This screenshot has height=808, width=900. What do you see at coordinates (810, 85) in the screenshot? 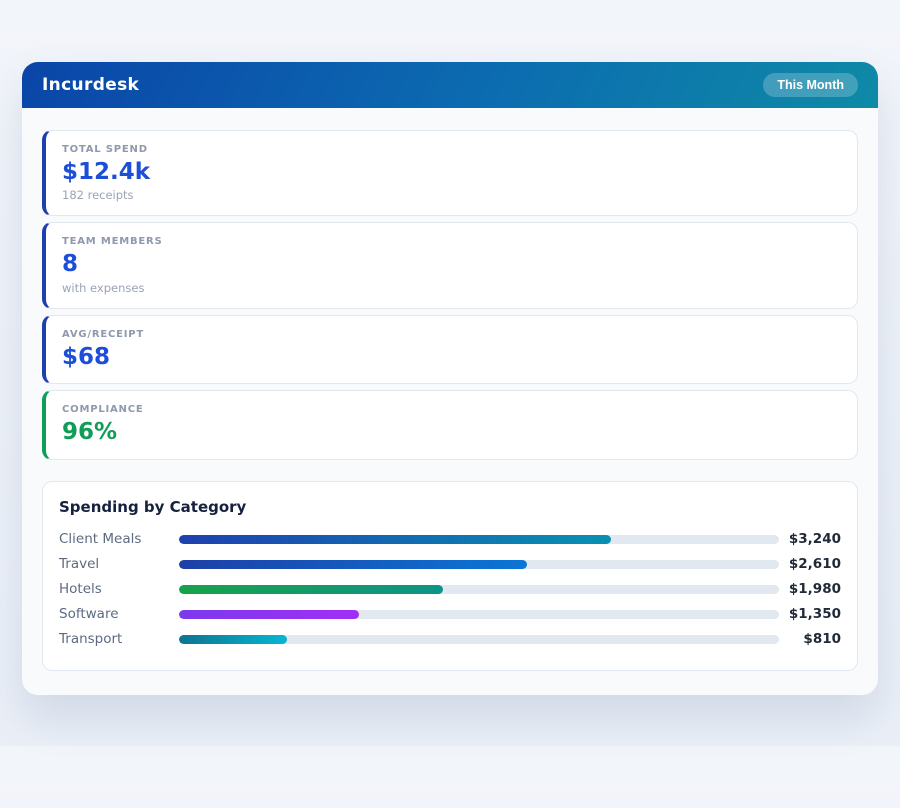
I see `period-selector-badge: This Month` at bounding box center [810, 85].